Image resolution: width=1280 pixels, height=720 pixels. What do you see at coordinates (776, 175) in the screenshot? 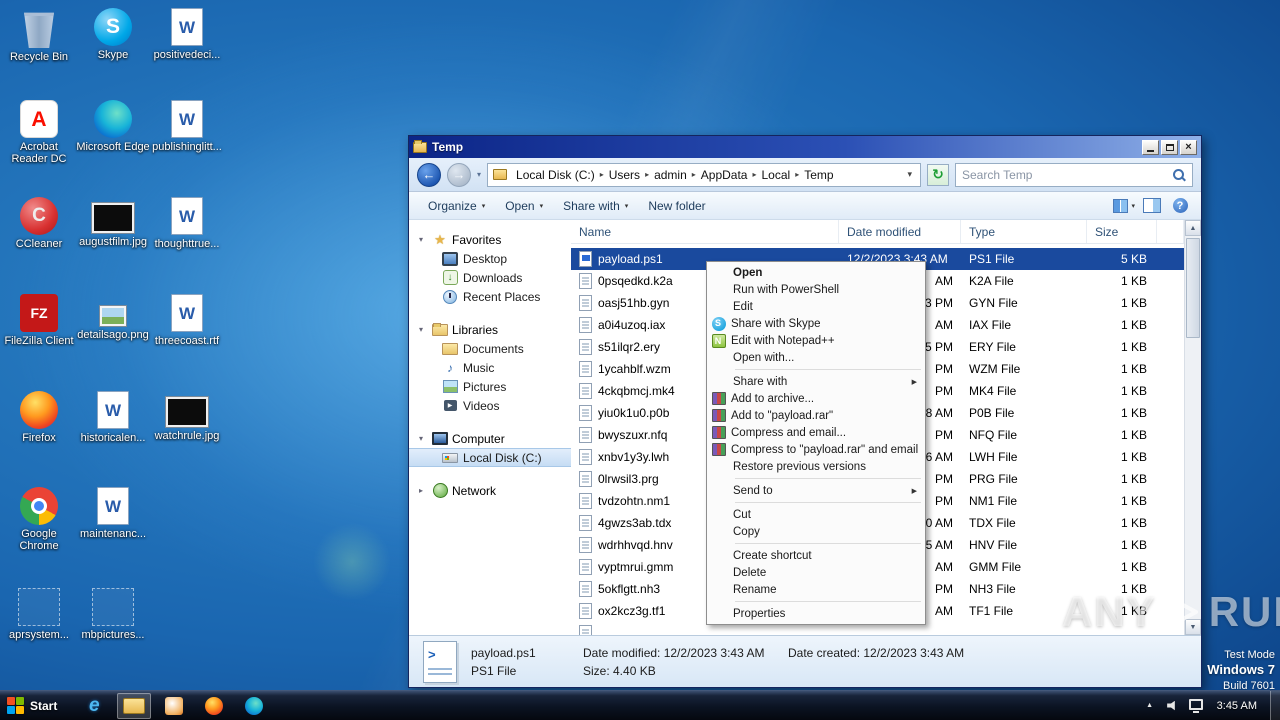
I see `breadcrumb-segment-local: Local` at bounding box center [776, 175].